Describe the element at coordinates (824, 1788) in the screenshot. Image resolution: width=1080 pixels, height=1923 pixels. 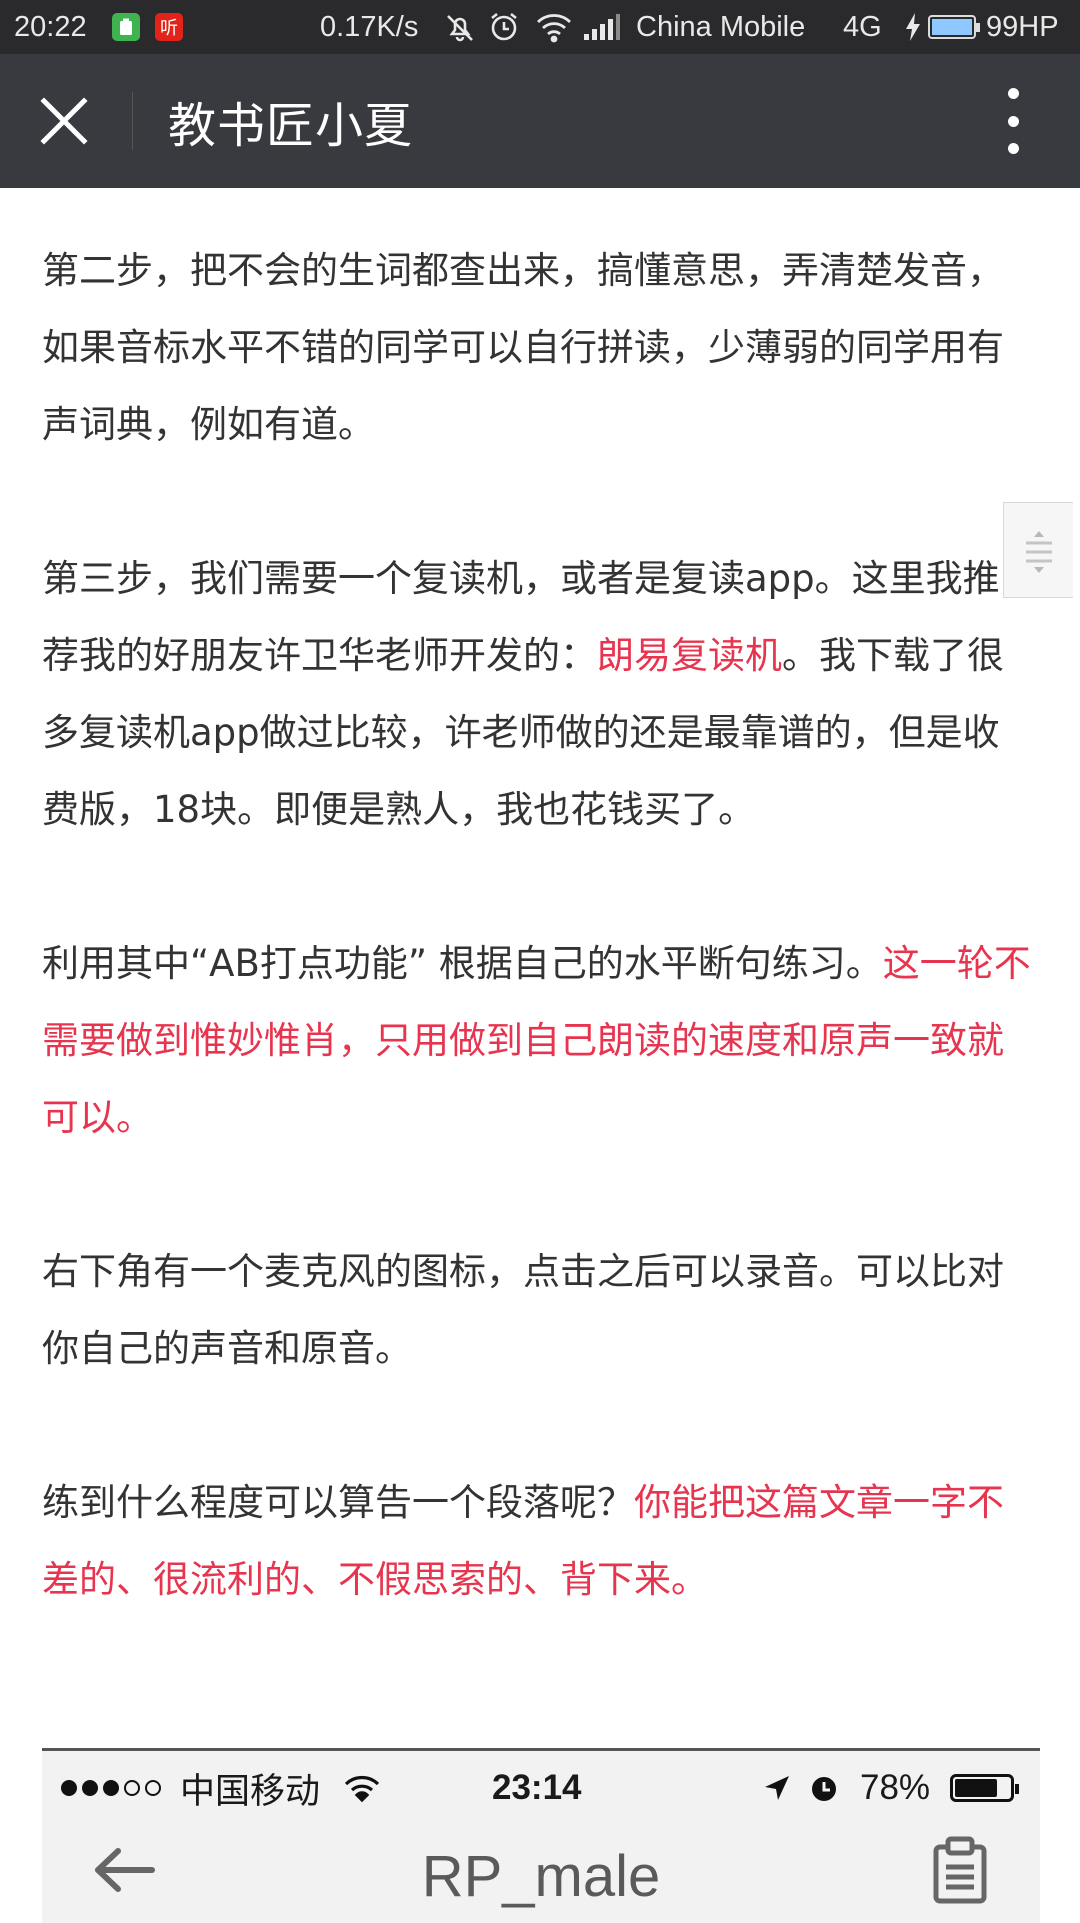
I see `embedded-alarm-icon` at that location.